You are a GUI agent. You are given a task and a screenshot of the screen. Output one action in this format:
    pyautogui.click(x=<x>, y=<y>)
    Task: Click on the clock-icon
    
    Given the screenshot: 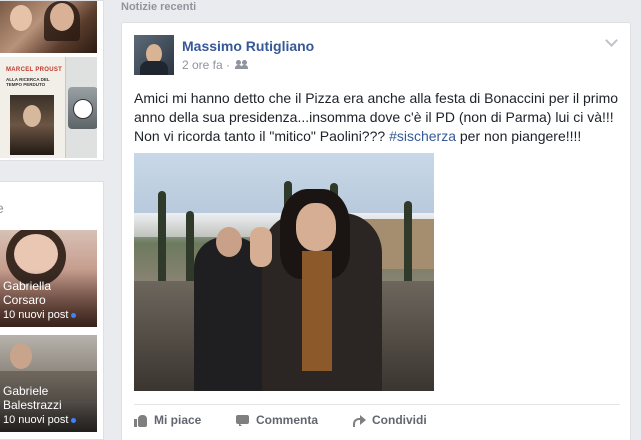 What is the action you would take?
    pyautogui.click(x=82, y=108)
    